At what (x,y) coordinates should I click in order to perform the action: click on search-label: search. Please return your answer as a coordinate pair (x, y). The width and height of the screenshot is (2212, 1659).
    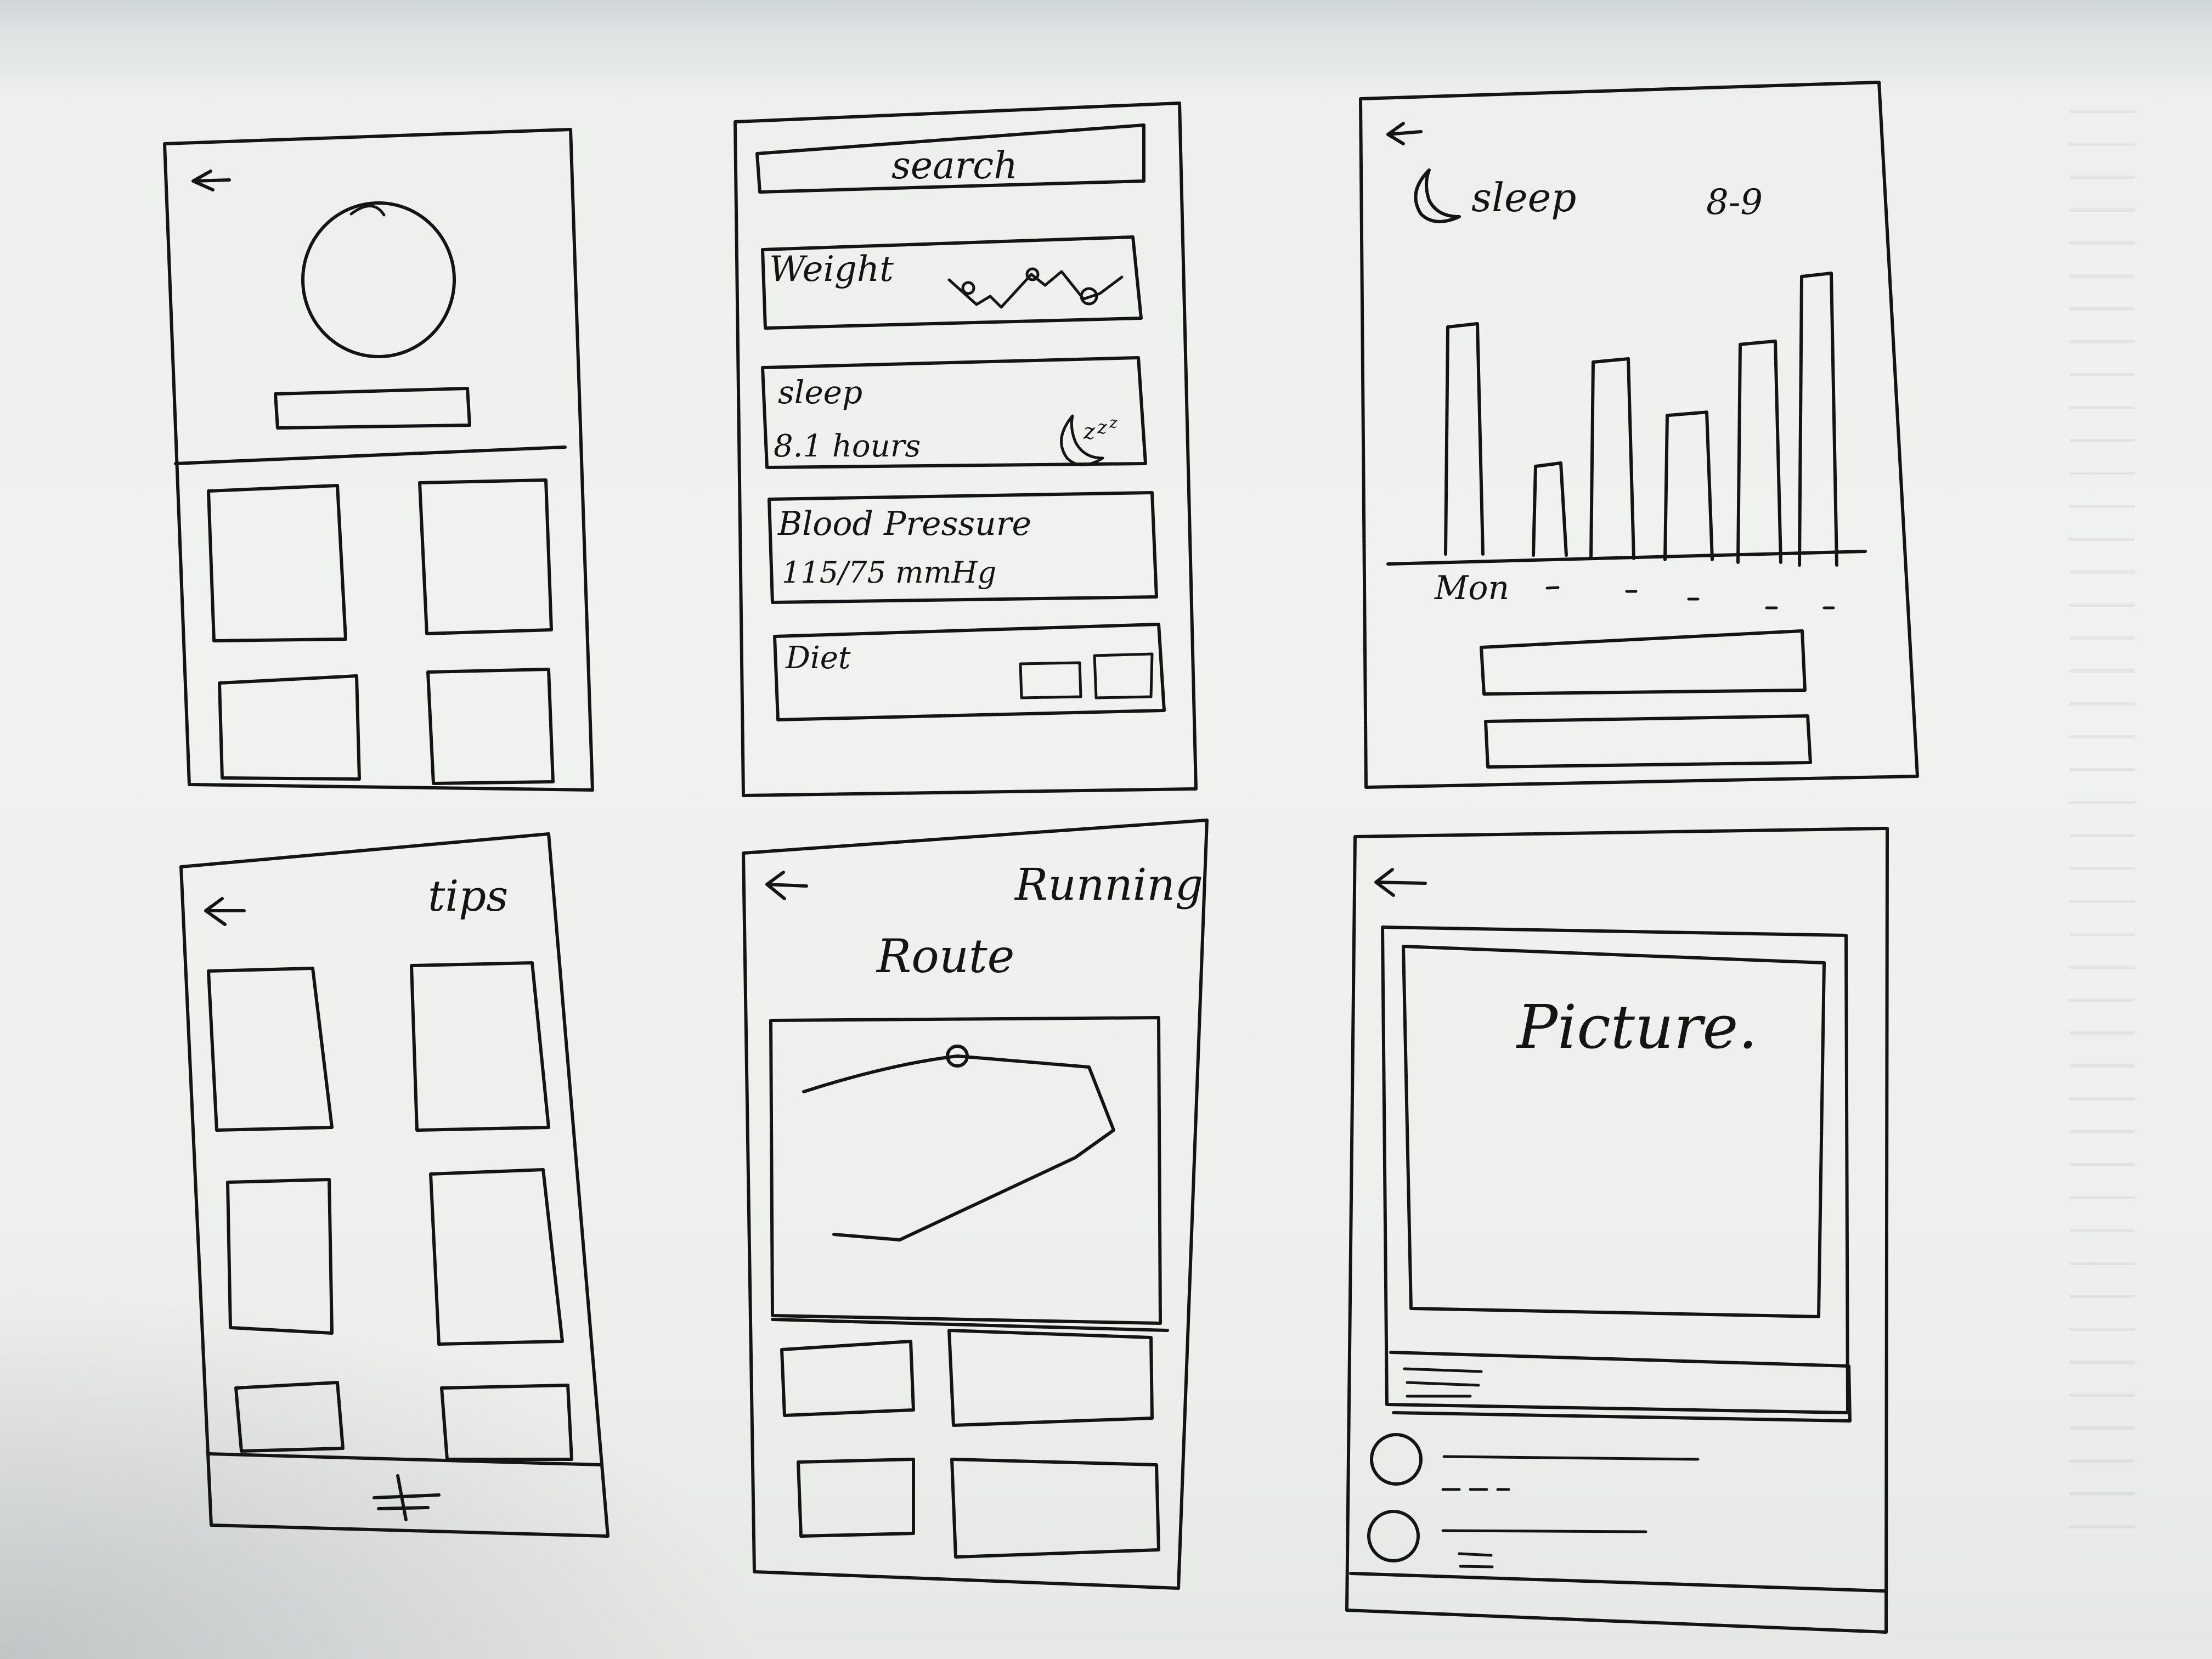
    Looking at the image, I should click on (955, 166).